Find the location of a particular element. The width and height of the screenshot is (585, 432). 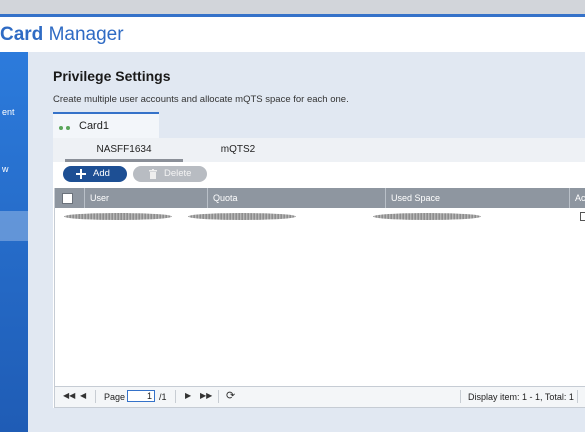

display-info: Display item: 1 - 1, Total: 1 is located at coordinates (521, 397).